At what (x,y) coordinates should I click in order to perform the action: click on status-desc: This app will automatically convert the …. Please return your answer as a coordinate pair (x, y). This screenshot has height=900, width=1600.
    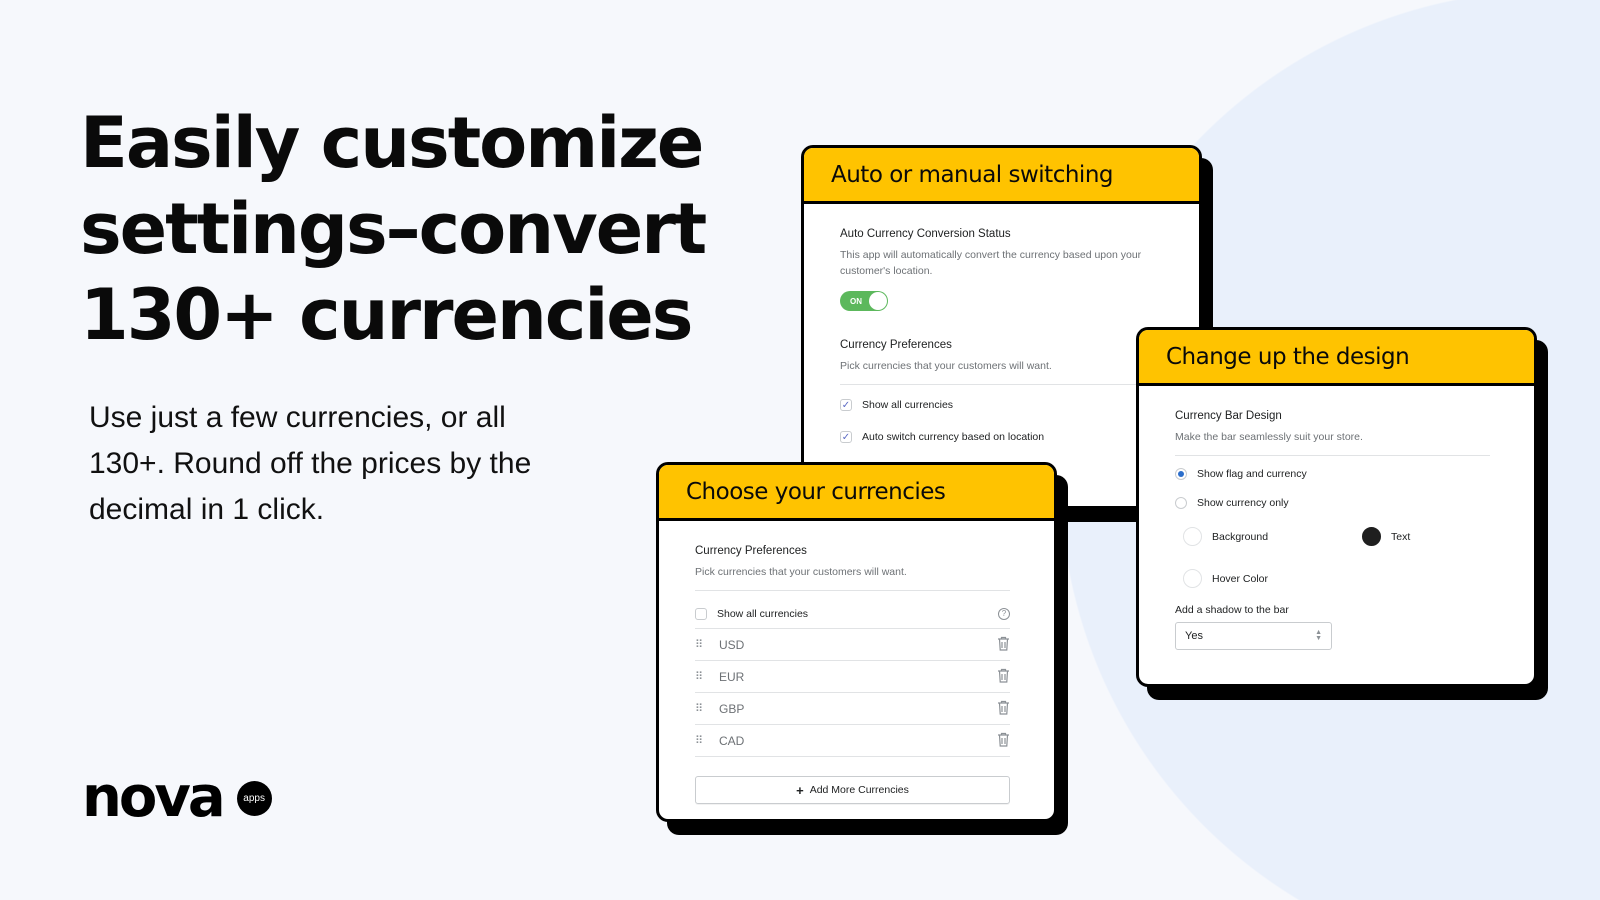
    Looking at the image, I should click on (991, 263).